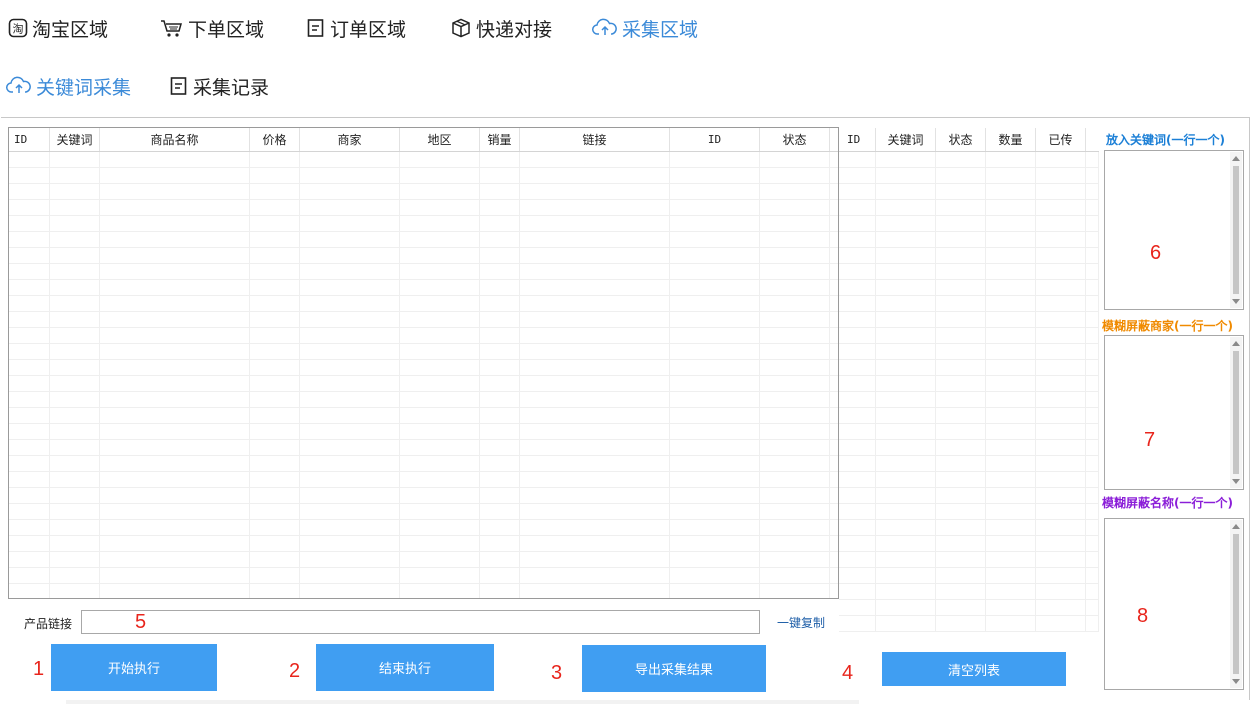 The width and height of the screenshot is (1259, 704). I want to click on nav-label: 淘宝区域, so click(70, 29).